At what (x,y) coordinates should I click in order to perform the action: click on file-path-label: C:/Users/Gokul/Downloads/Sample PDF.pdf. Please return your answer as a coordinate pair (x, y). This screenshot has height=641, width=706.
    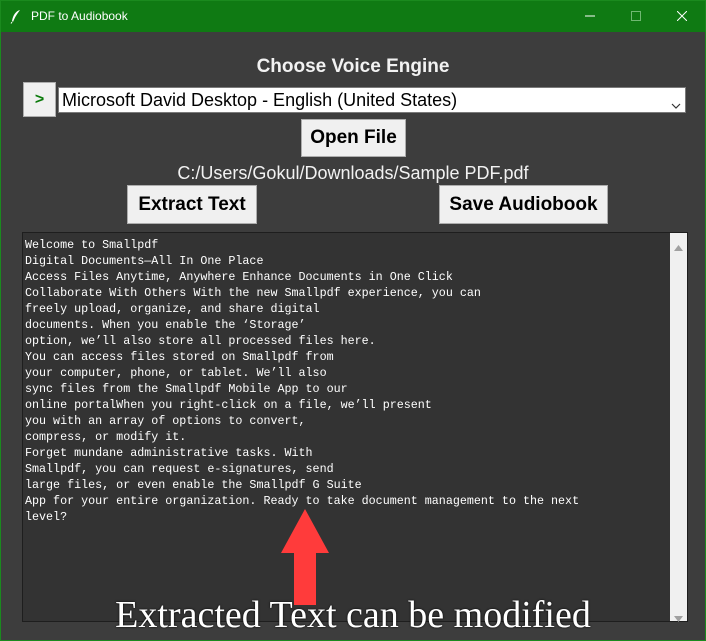
    Looking at the image, I should click on (353, 173).